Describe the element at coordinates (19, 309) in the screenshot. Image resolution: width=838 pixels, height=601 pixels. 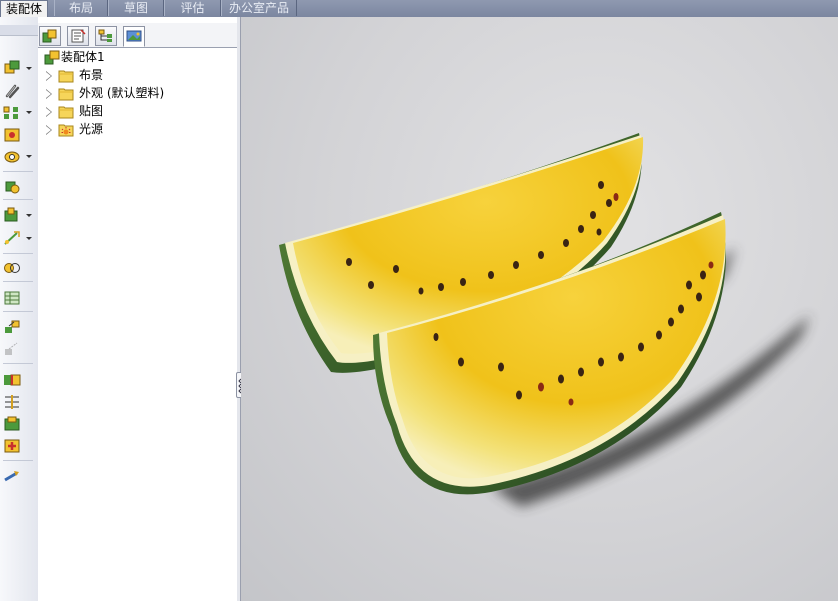
I see `assembly-toolbar` at that location.